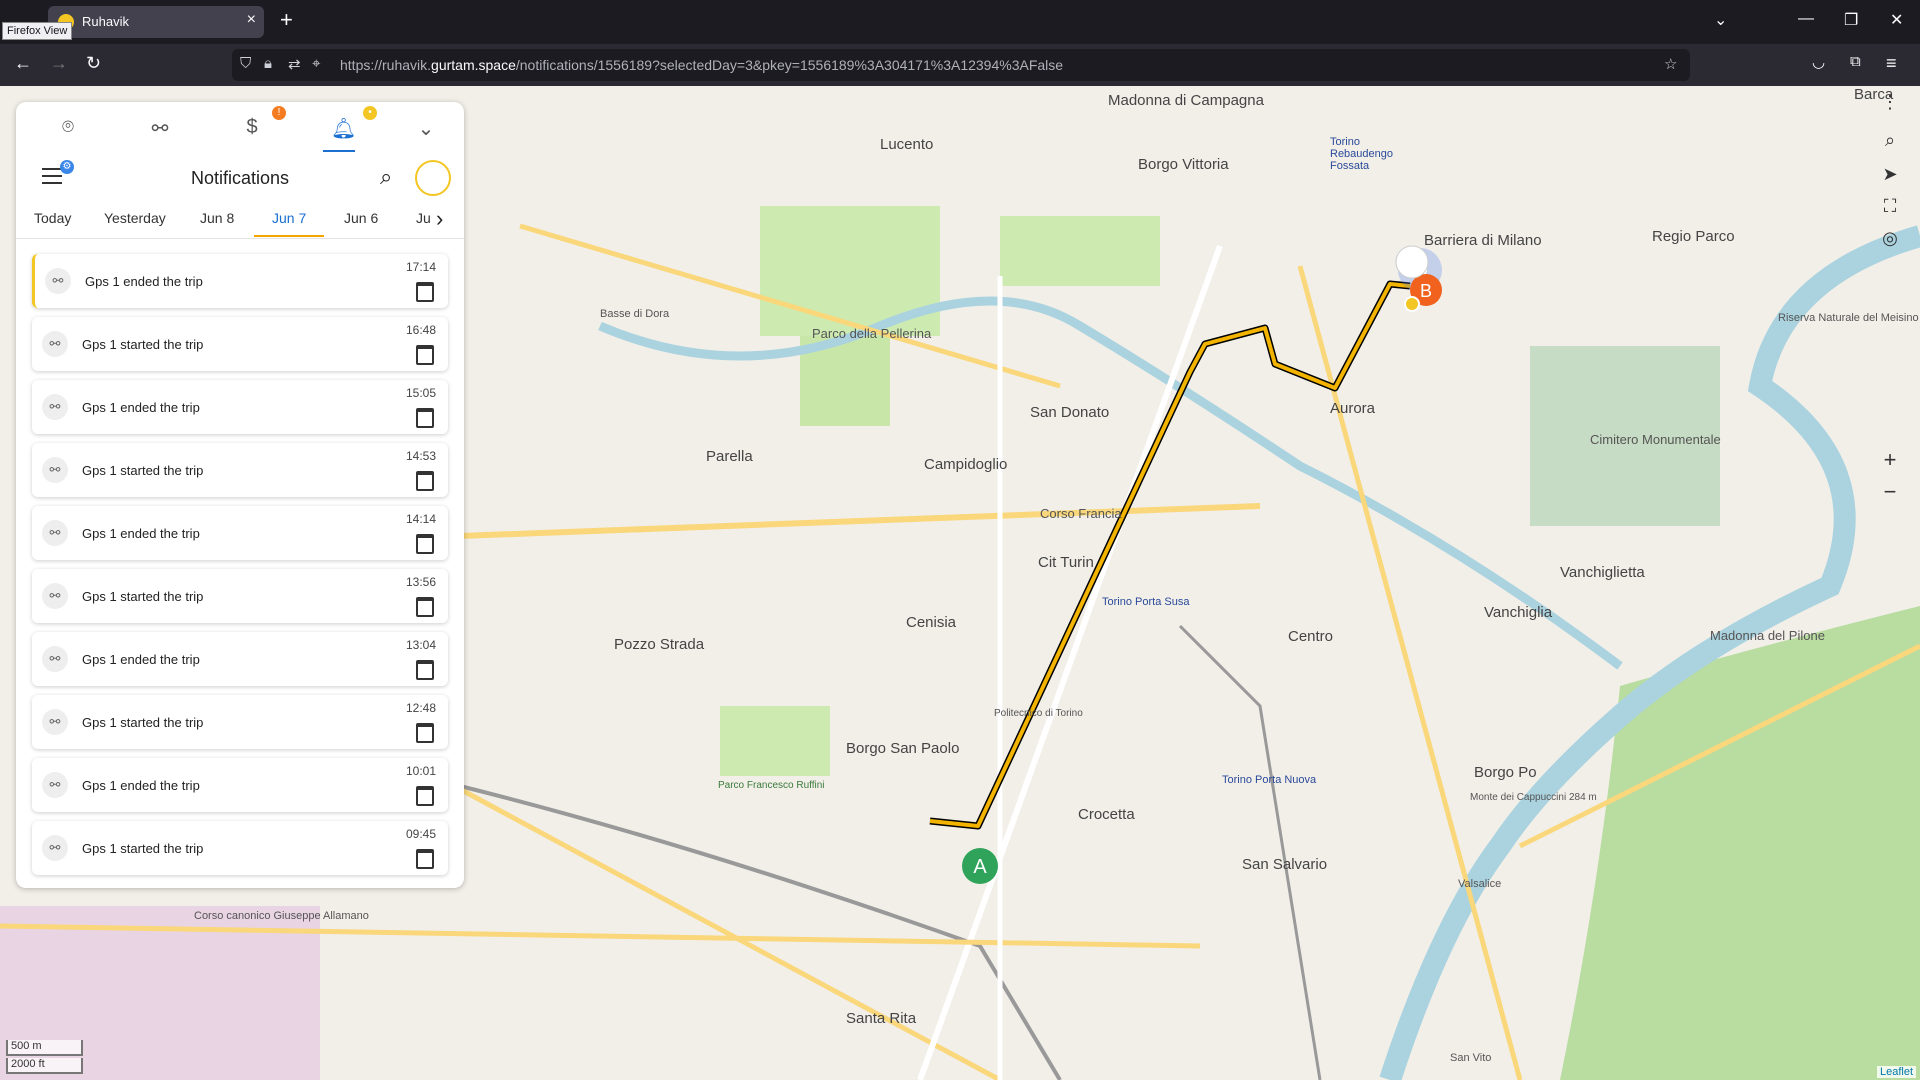  Describe the element at coordinates (1250, 852) in the screenshot. I see `railway` at that location.